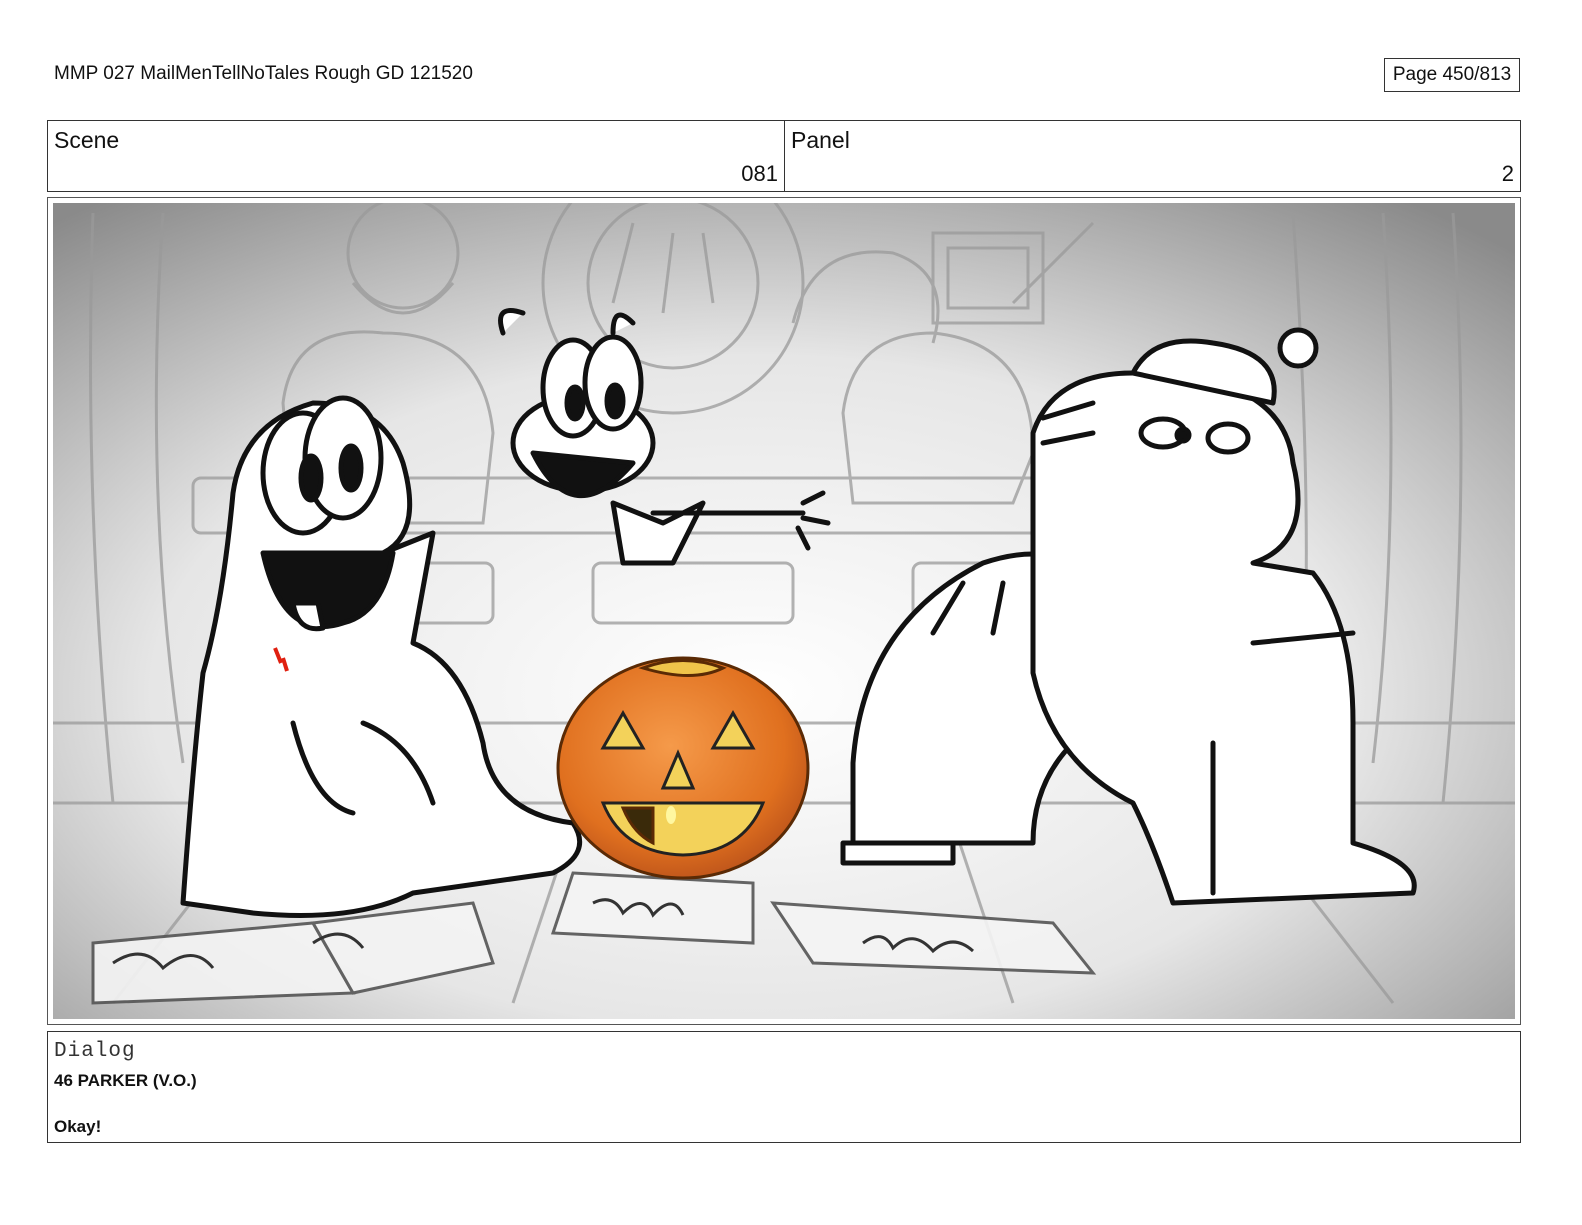  Describe the element at coordinates (416, 156) in the screenshot. I see `scene-cell: Scene 081` at that location.